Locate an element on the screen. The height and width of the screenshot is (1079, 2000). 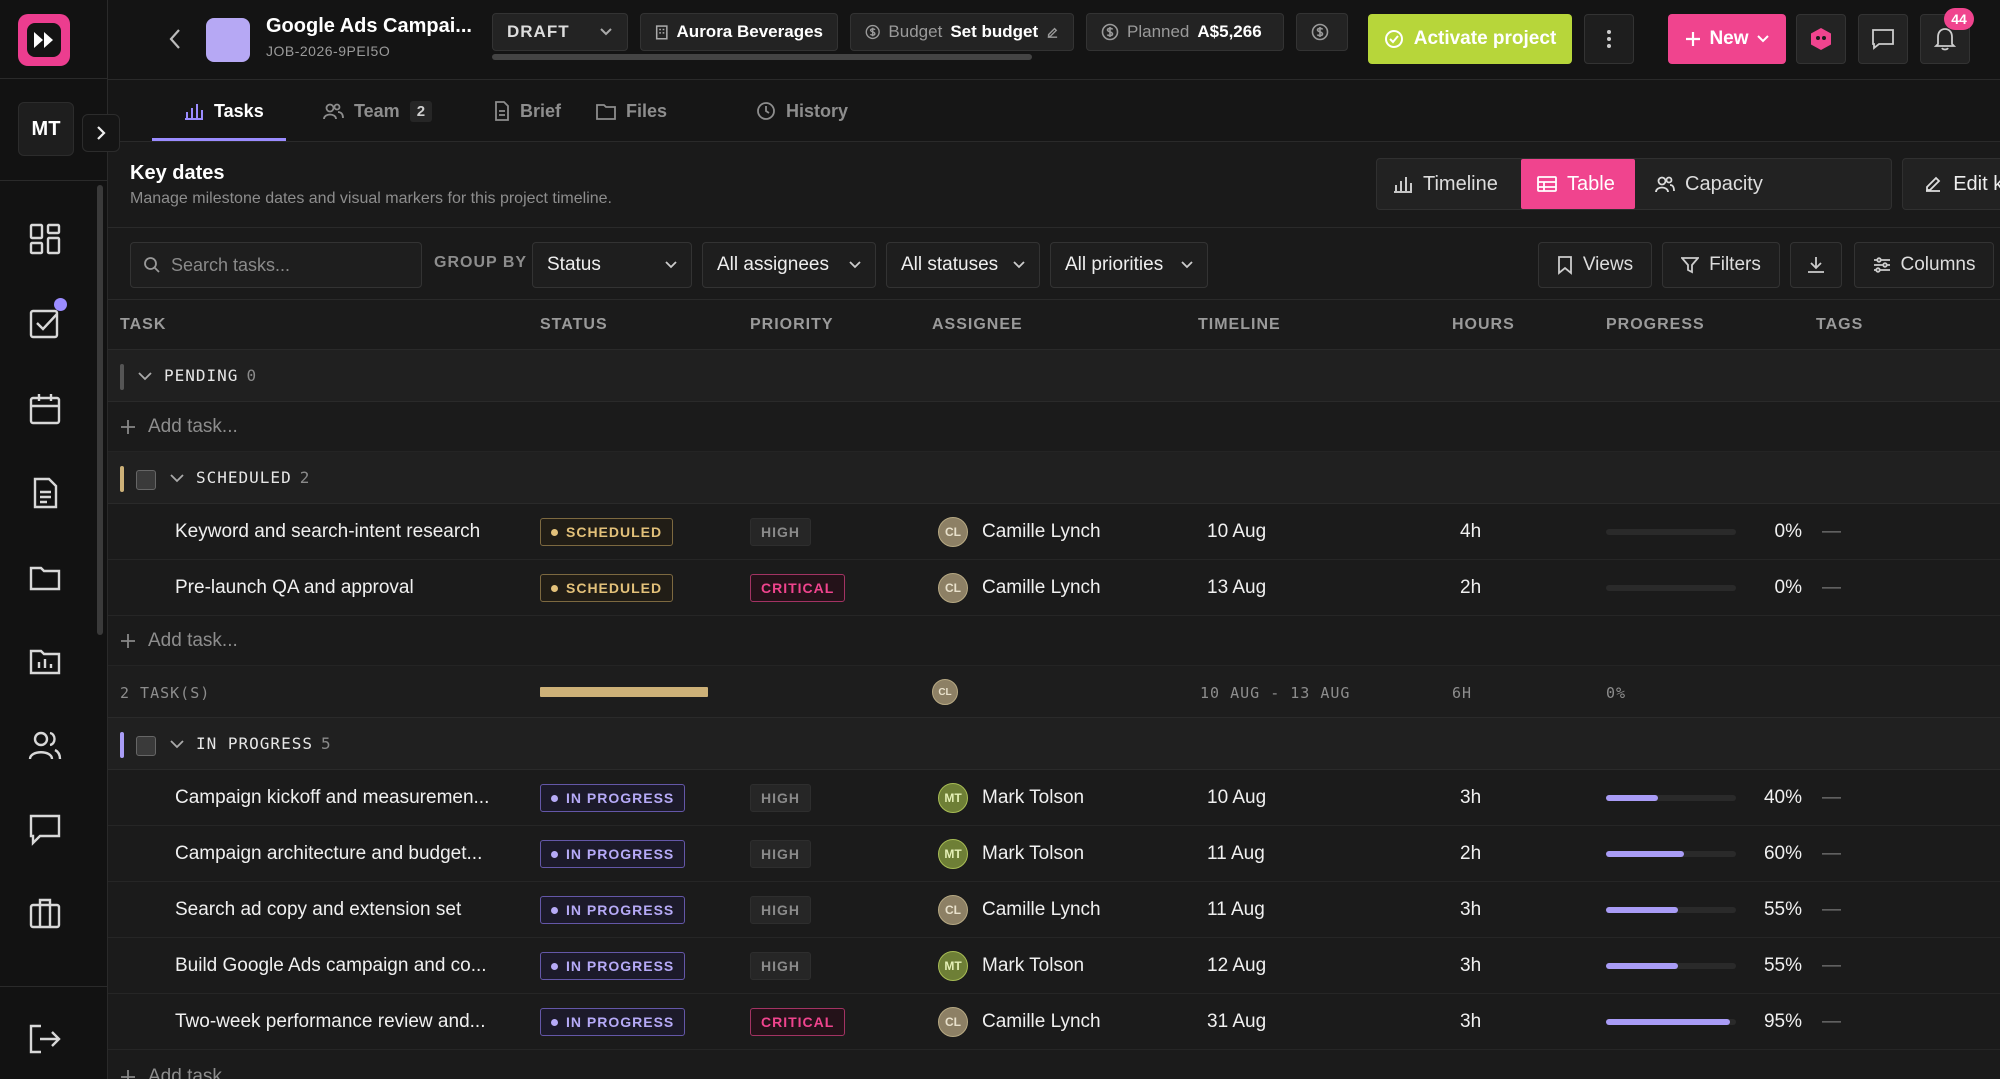
group-header-scheduled: SCHEDULED 2 is located at coordinates (1054, 478).